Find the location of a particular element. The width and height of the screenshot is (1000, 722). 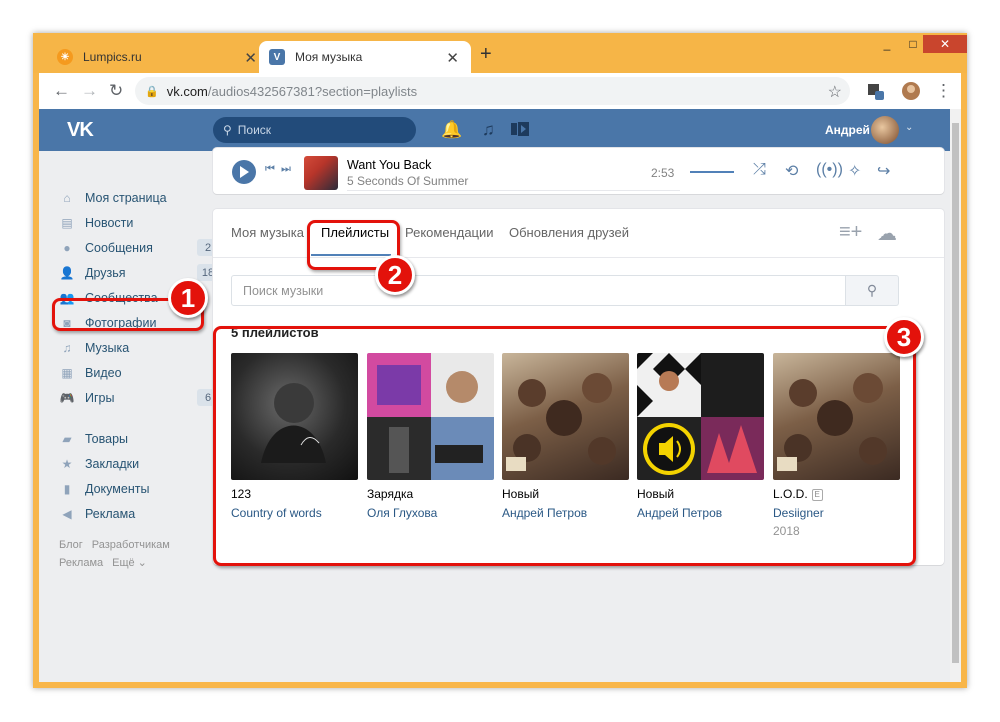

tab-my-music: Моя музыка is located at coordinates (267, 232).